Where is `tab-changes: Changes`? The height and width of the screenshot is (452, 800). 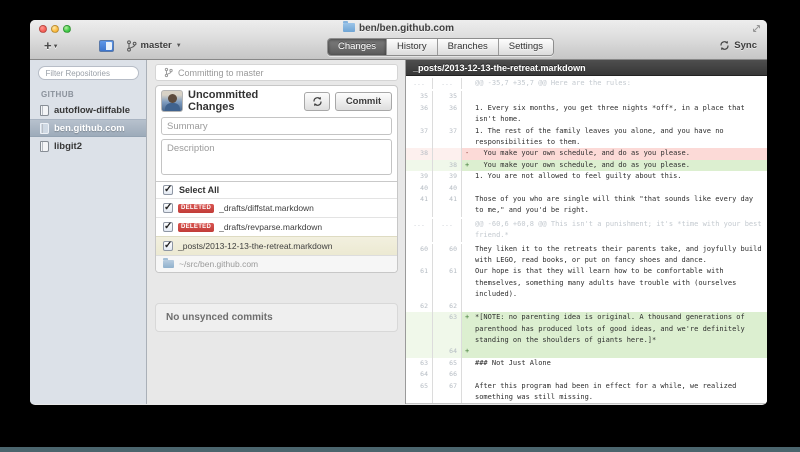 tab-changes: Changes is located at coordinates (358, 47).